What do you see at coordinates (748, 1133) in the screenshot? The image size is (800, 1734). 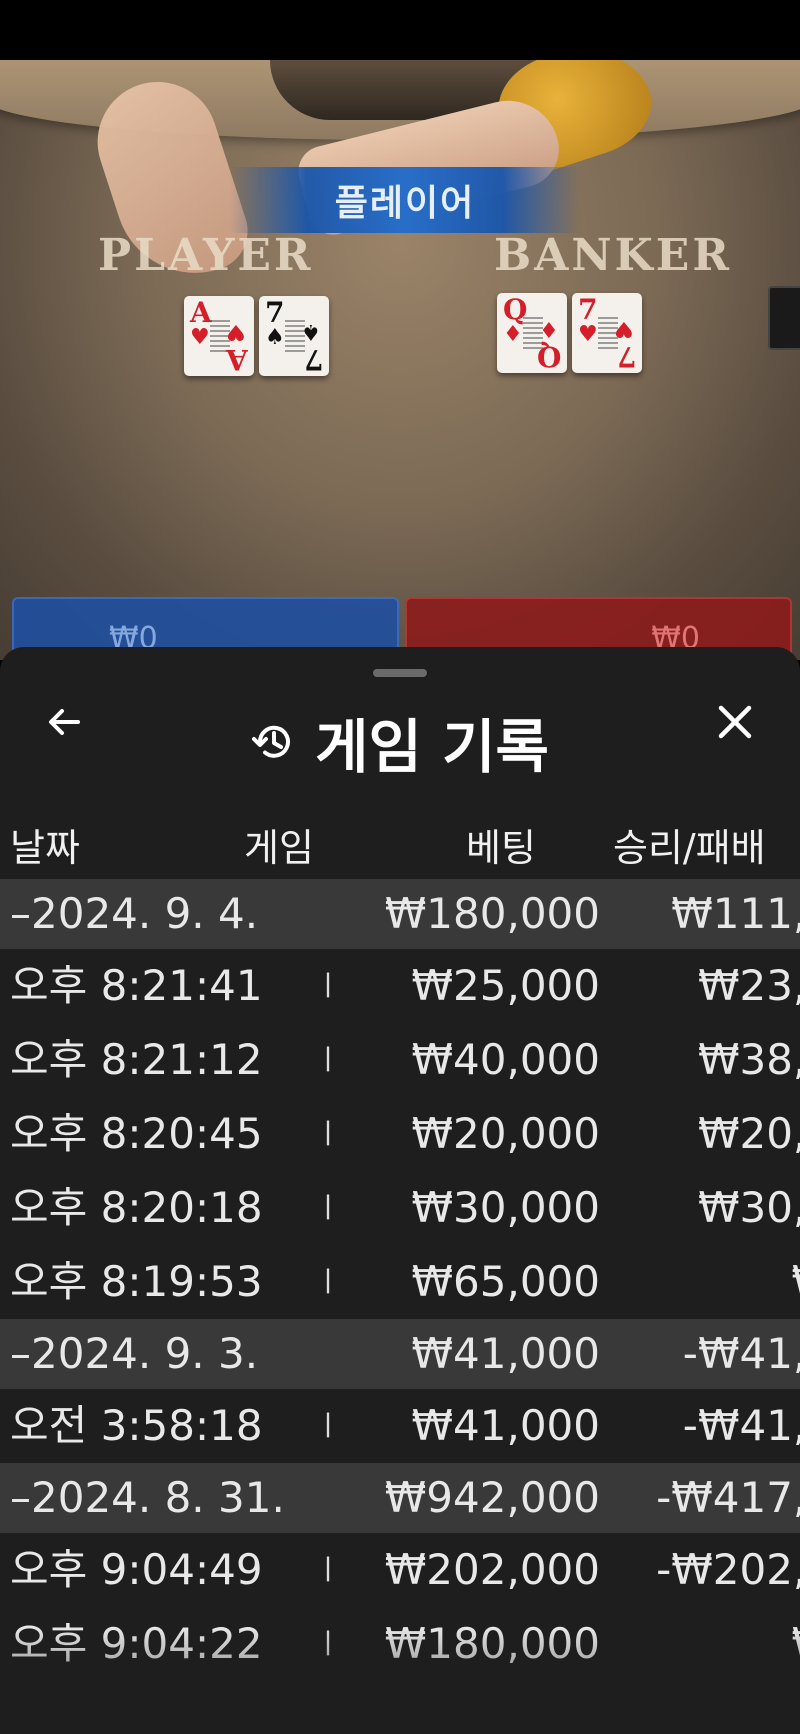 I see `row-win-loss: ₩20,0` at bounding box center [748, 1133].